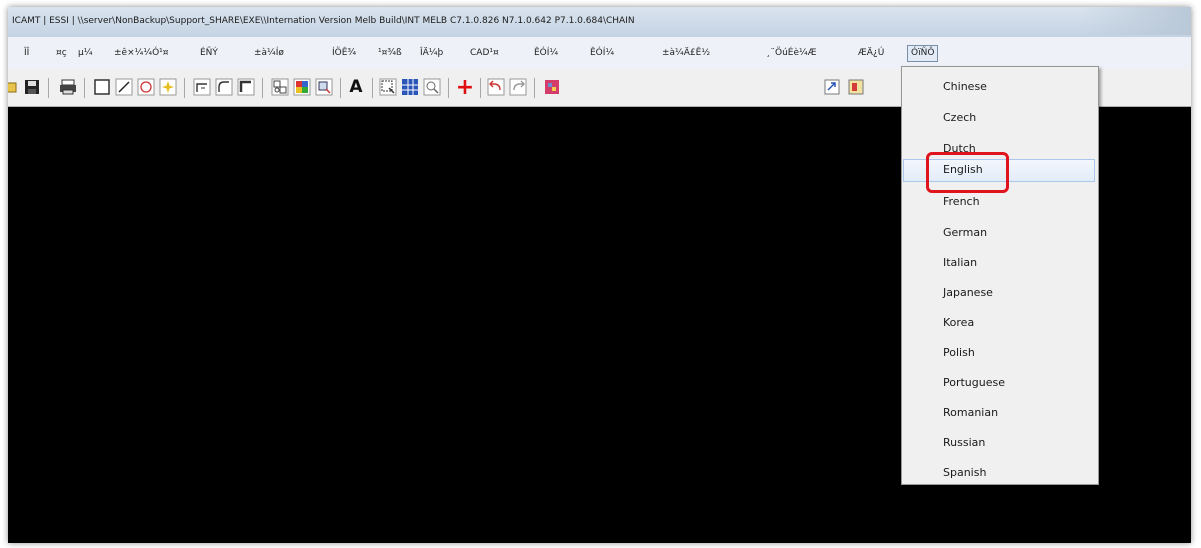  What do you see at coordinates (999, 233) in the screenshot?
I see `lang-option-german: German` at bounding box center [999, 233].